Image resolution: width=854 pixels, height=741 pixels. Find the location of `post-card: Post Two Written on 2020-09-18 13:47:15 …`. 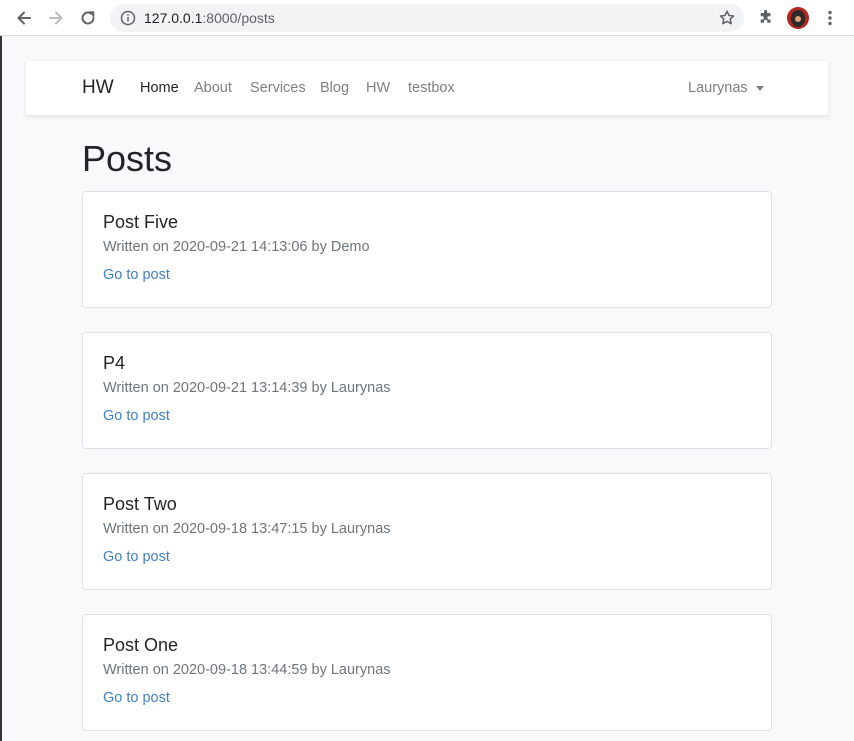

post-card: Post Two Written on 2020-09-18 13:47:15 … is located at coordinates (427, 531).